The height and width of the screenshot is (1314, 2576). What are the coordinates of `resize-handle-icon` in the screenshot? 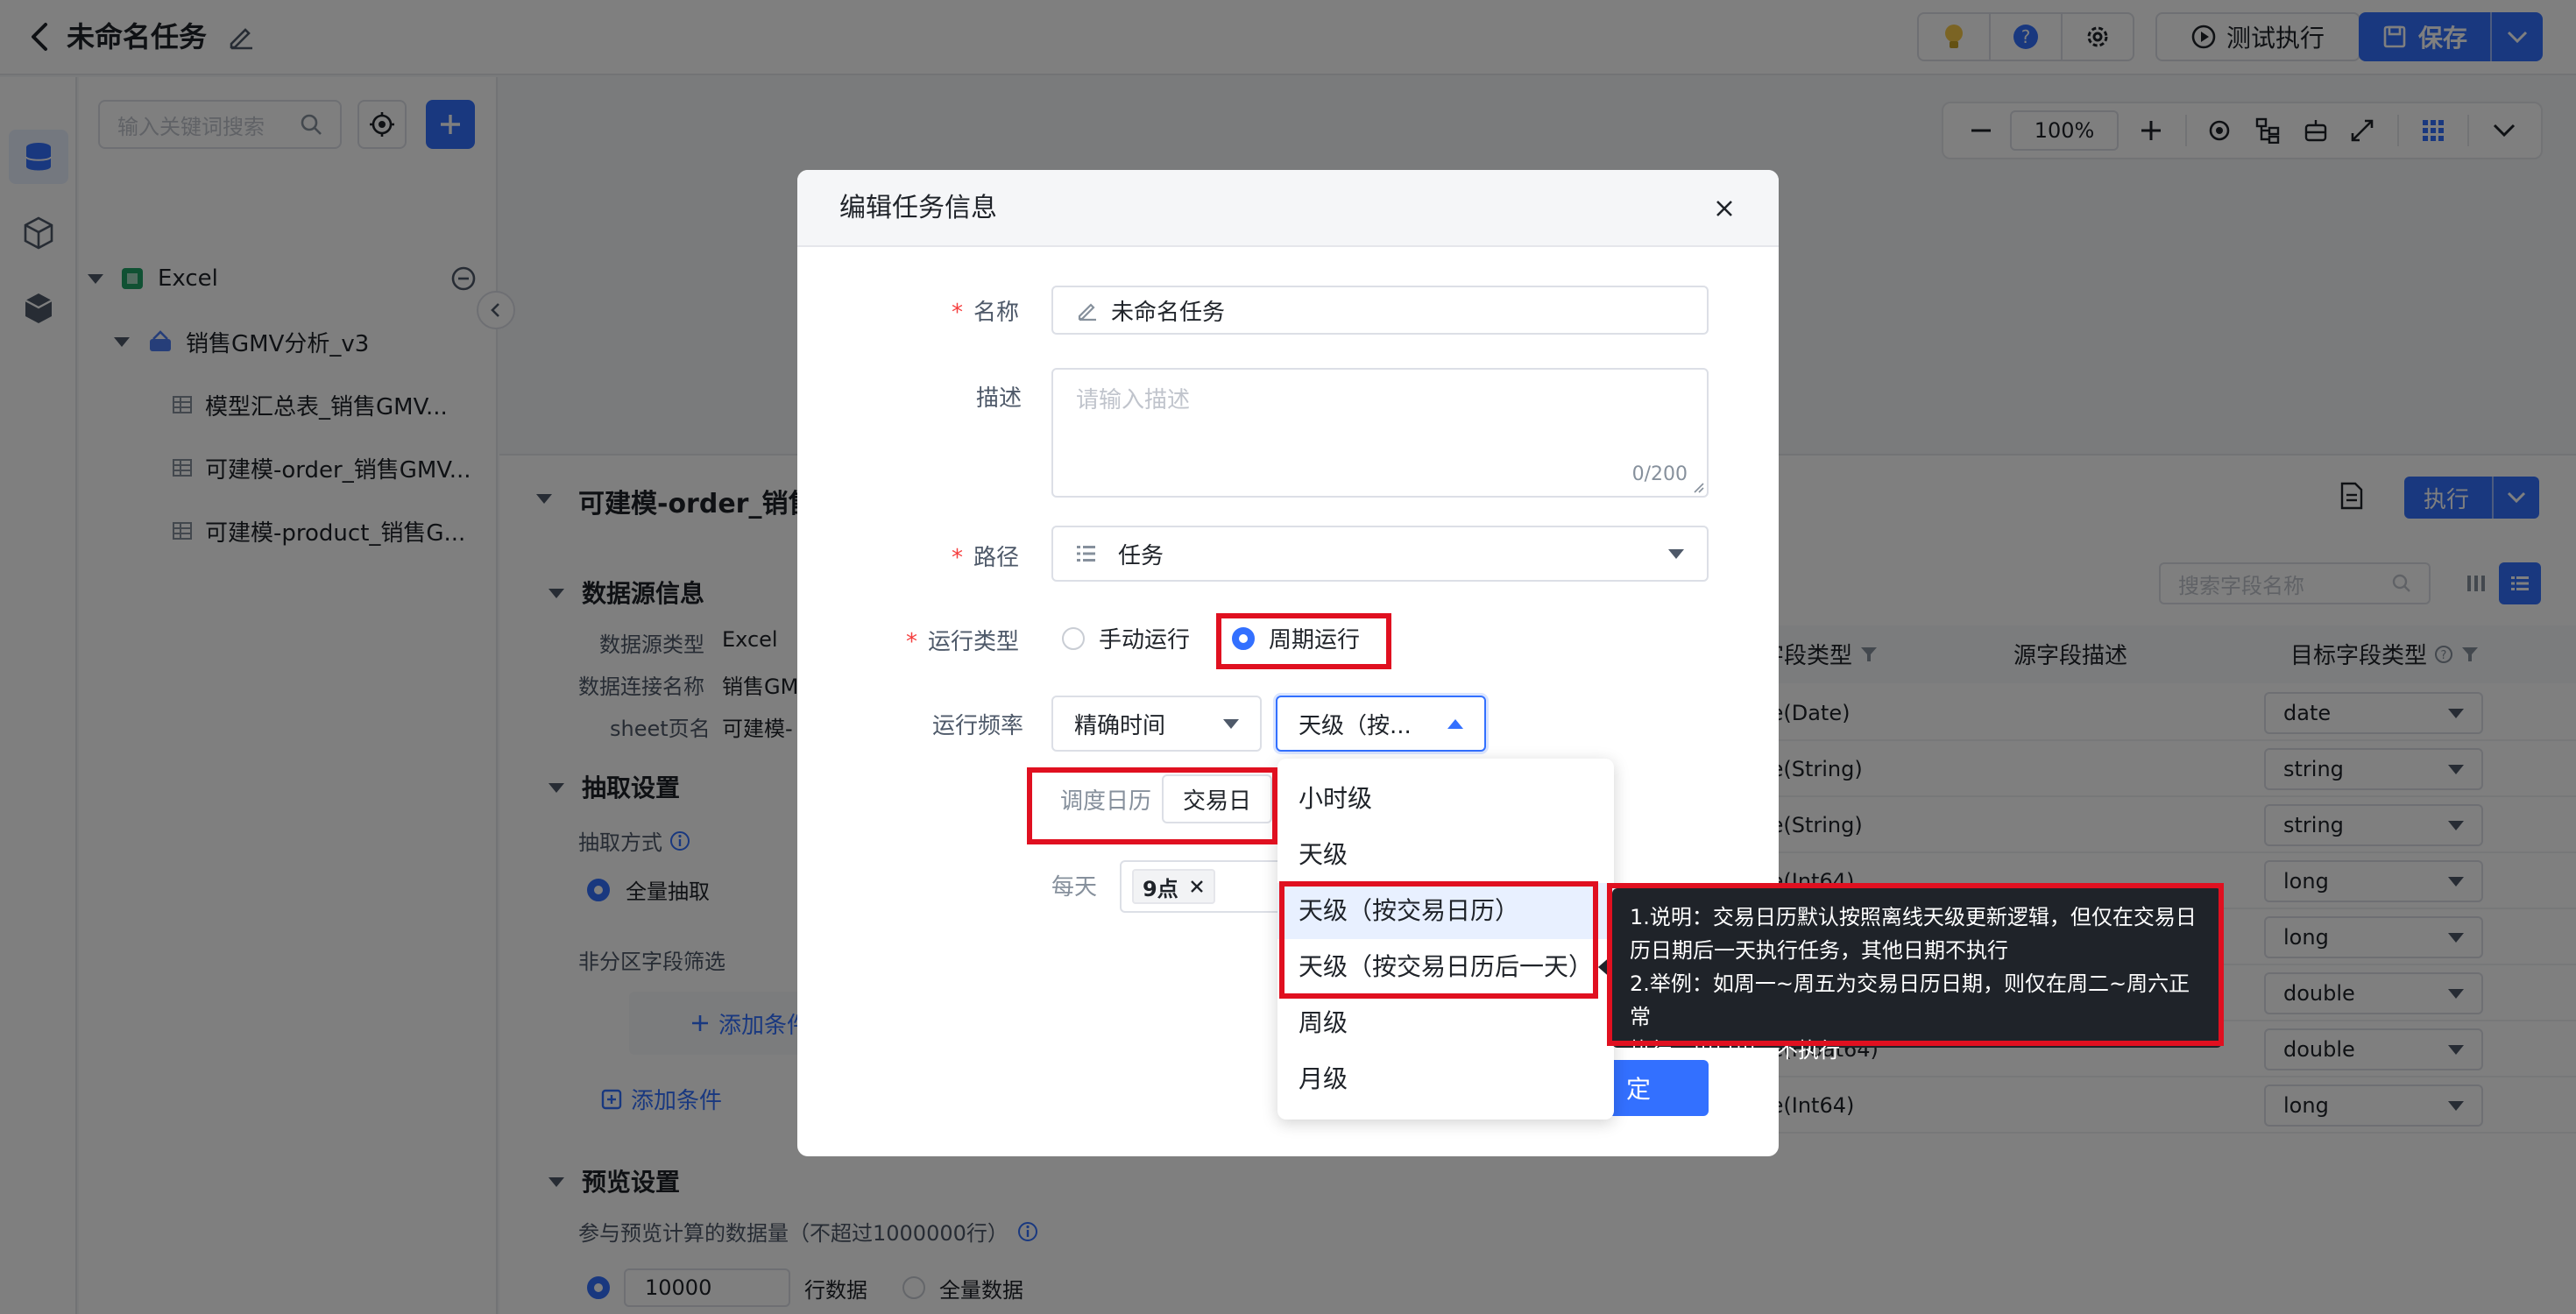 It's located at (1699, 488).